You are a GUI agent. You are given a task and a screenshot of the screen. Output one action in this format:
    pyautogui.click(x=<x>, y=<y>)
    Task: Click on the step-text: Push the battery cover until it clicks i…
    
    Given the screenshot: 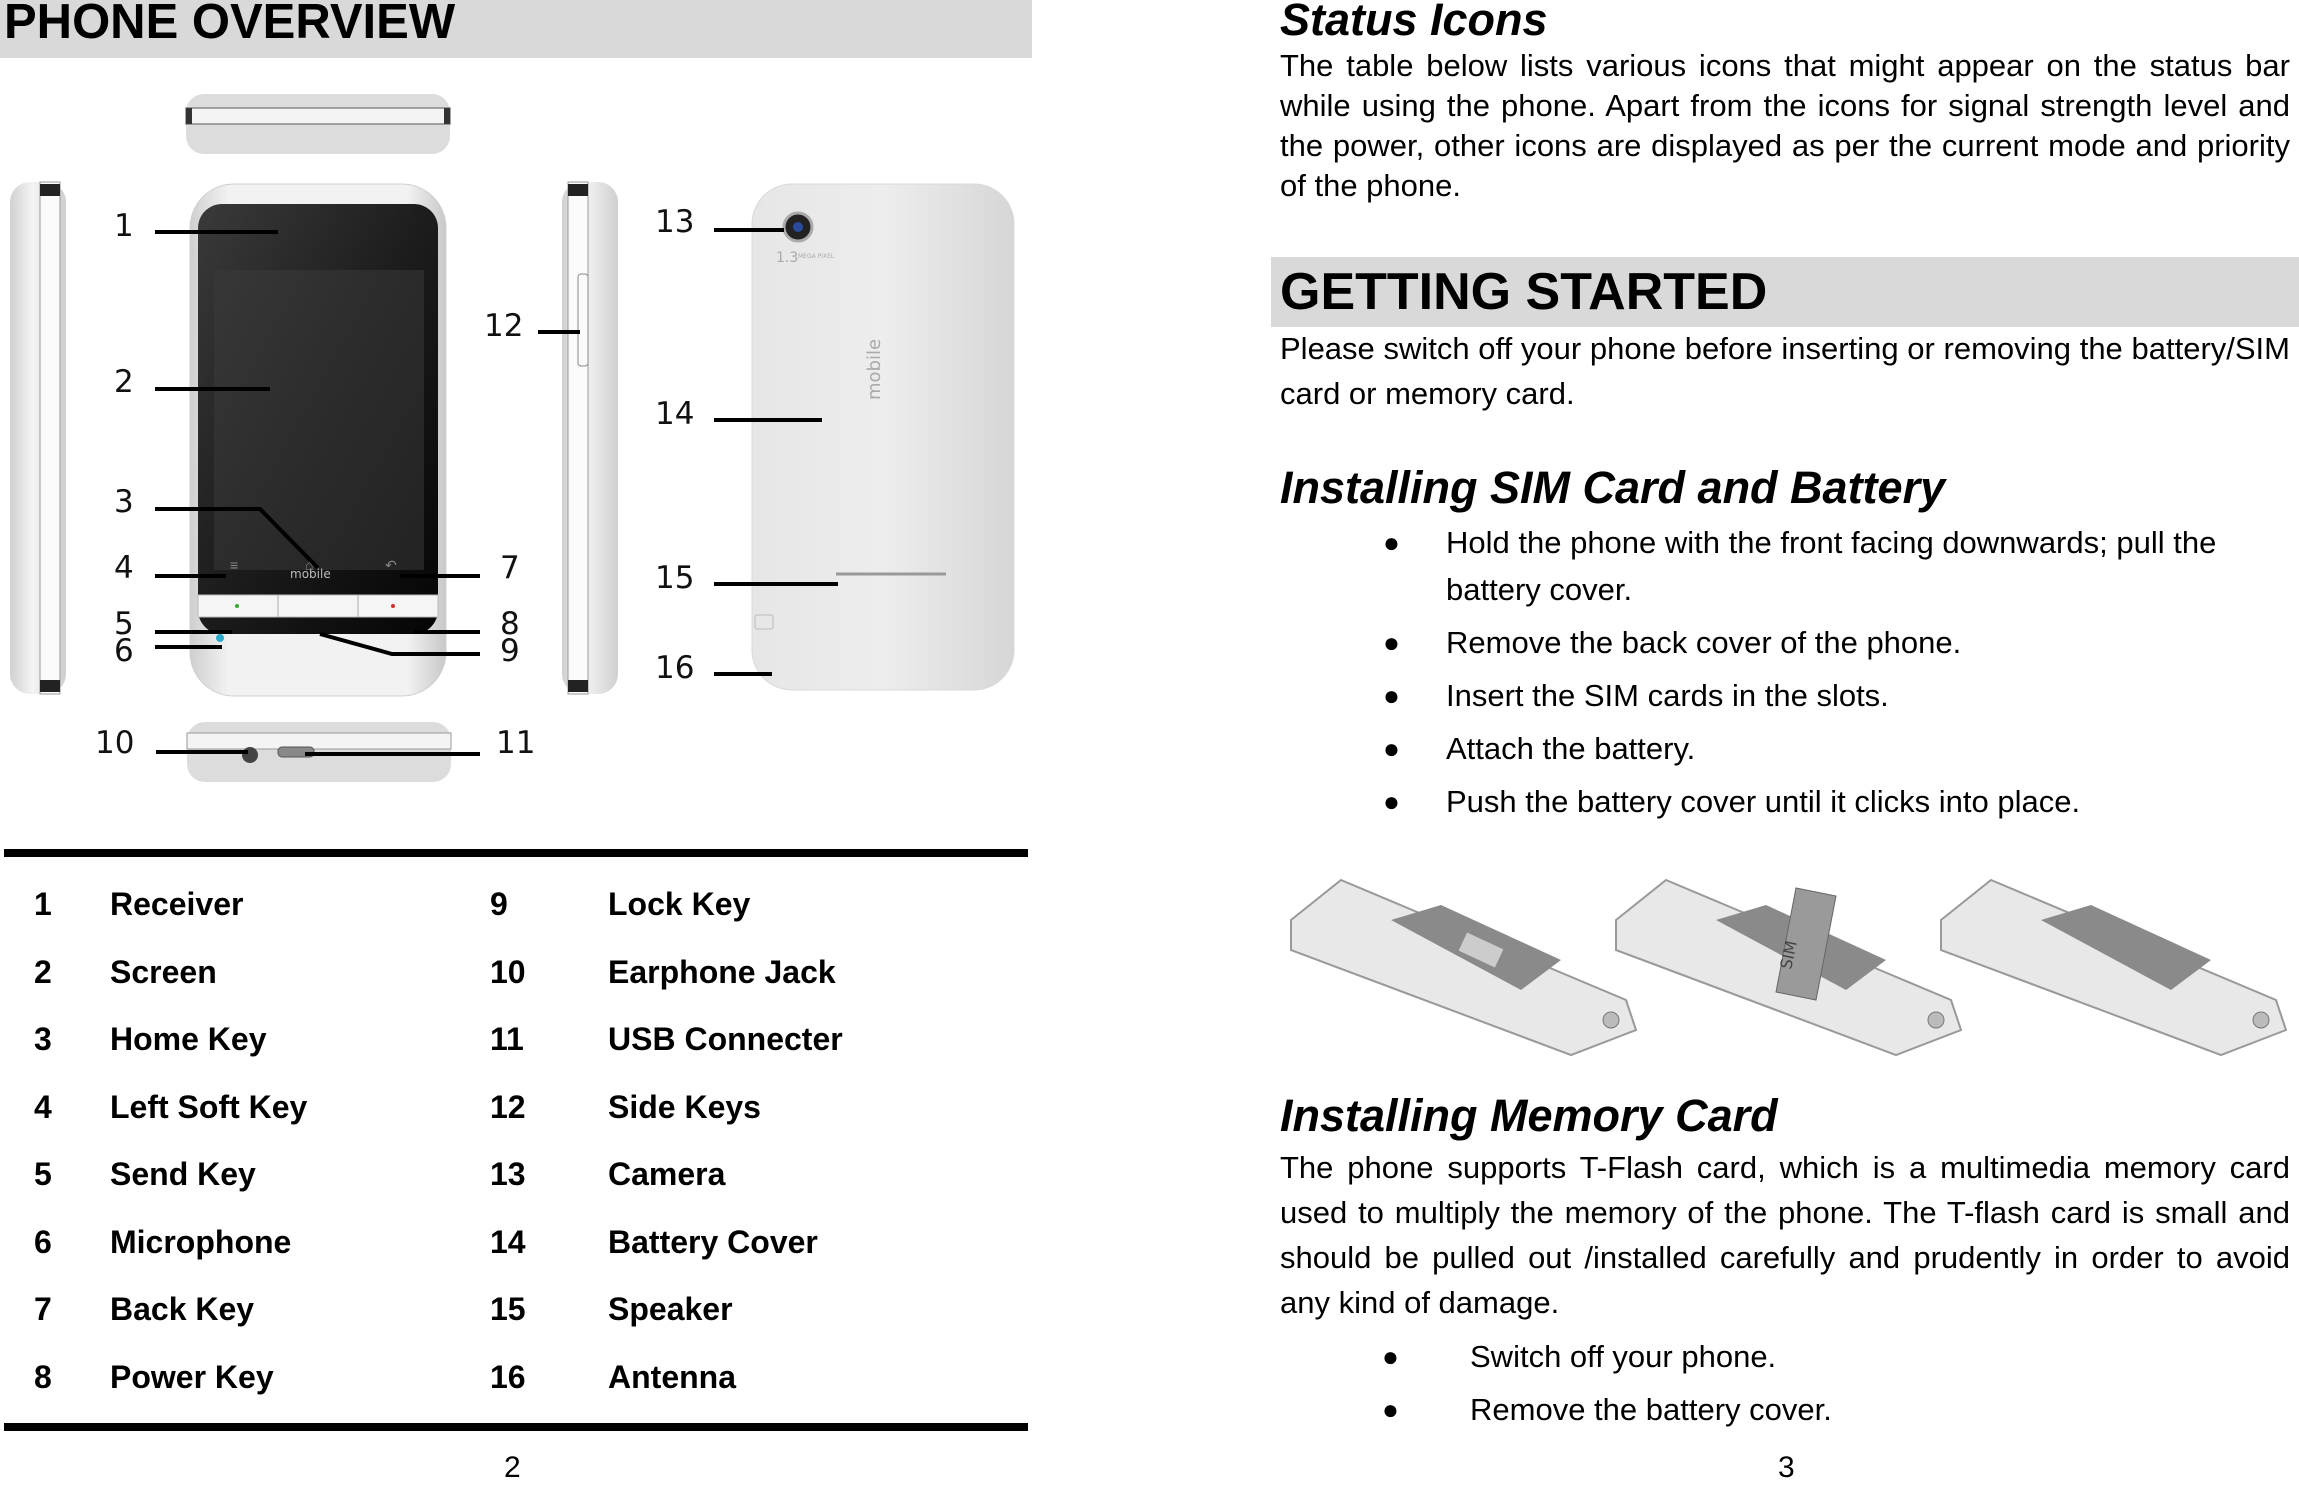 What is the action you would take?
    pyautogui.click(x=1763, y=801)
    